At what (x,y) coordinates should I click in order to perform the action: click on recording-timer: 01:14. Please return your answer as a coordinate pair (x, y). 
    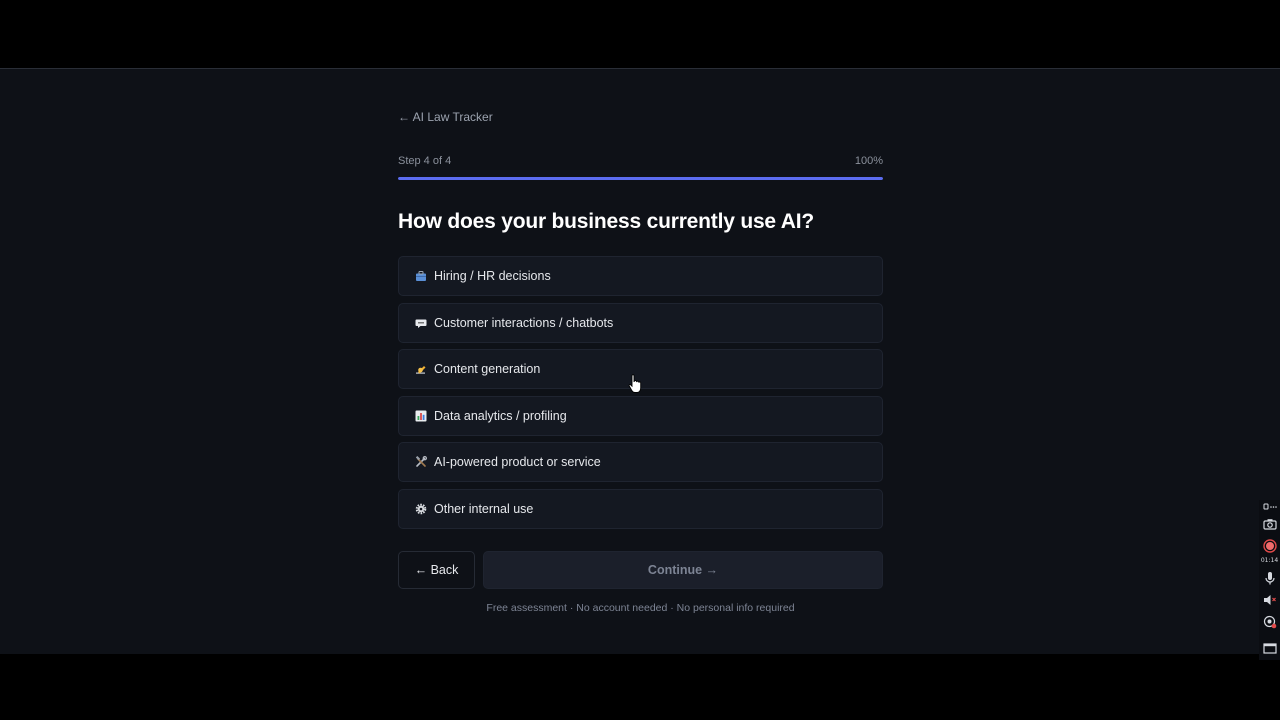
    Looking at the image, I should click on (1269, 560).